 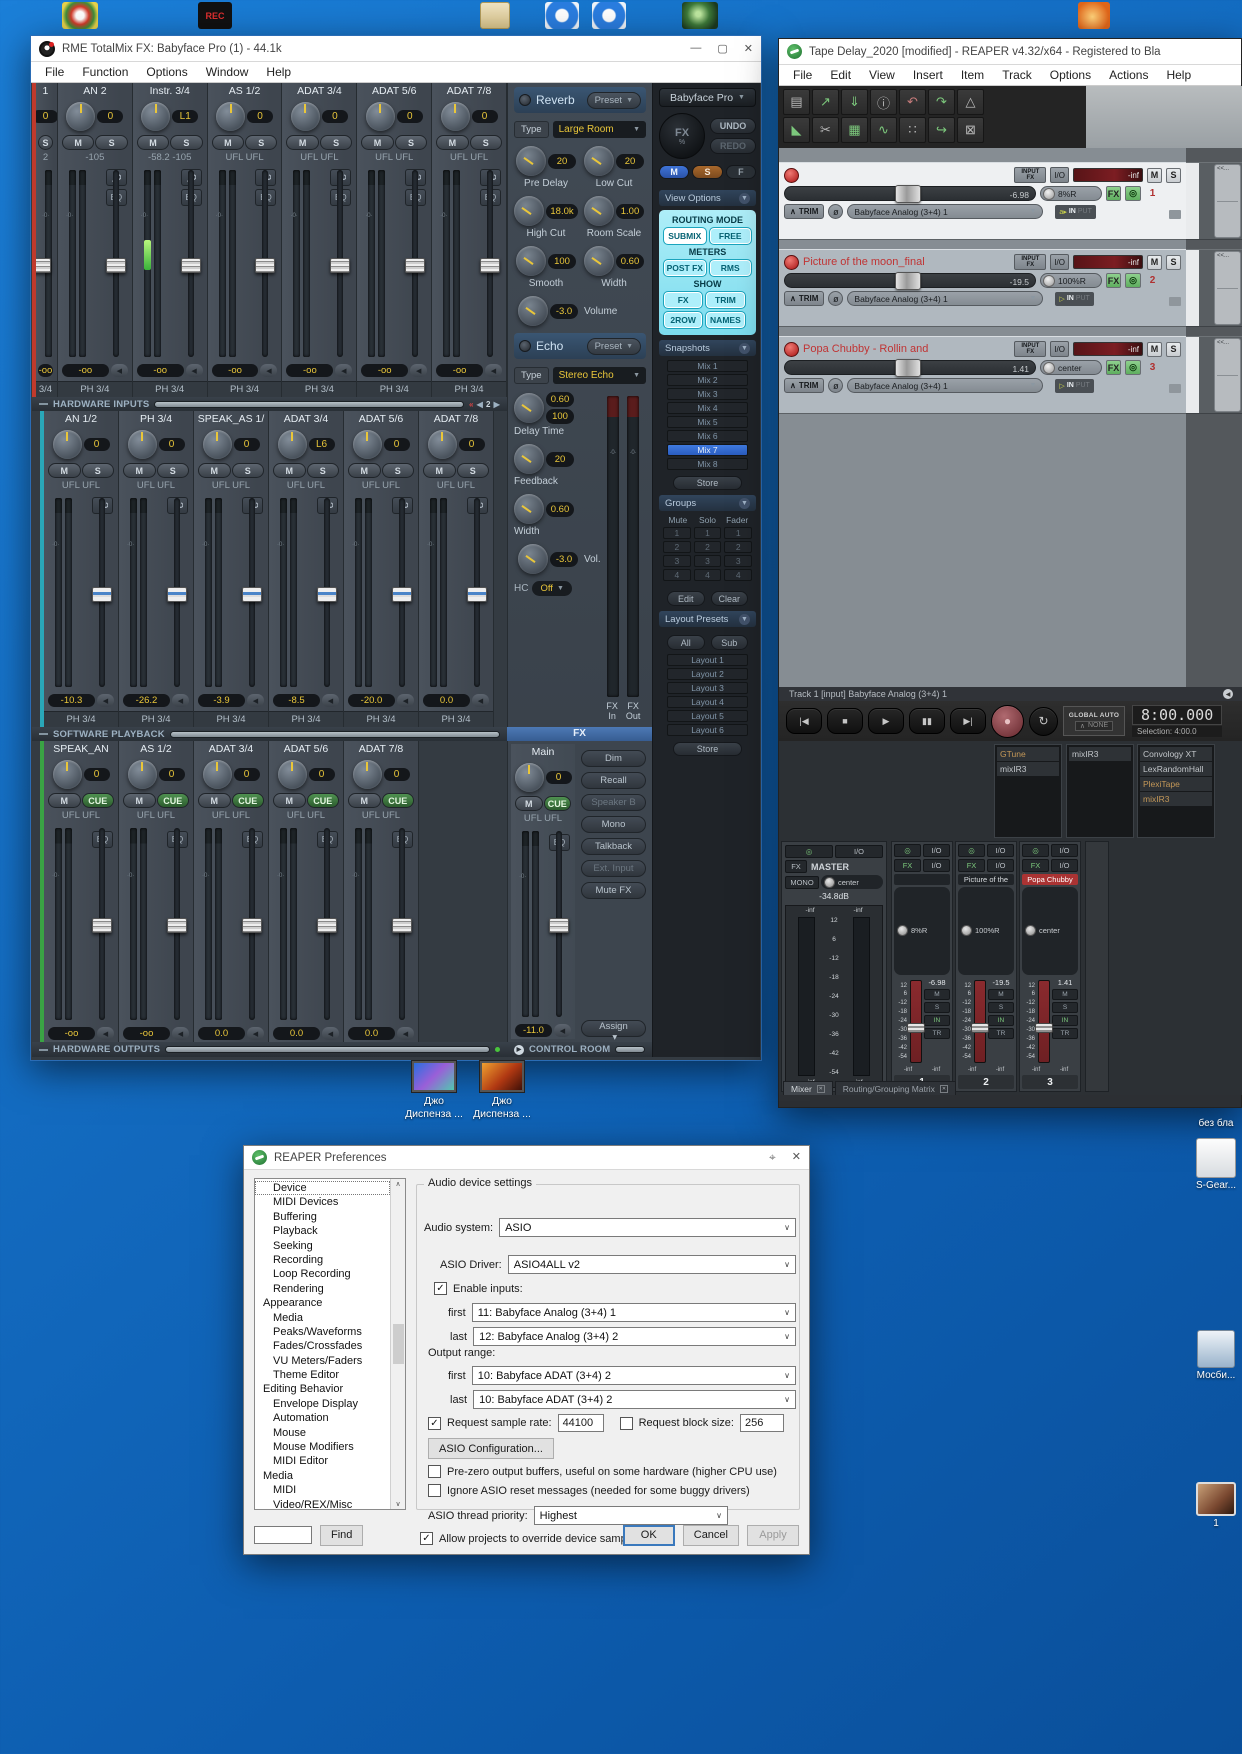 I want to click on input-last-select: 12: Babyface Analog (3+4) 2 ∨, so click(x=634, y=1336).